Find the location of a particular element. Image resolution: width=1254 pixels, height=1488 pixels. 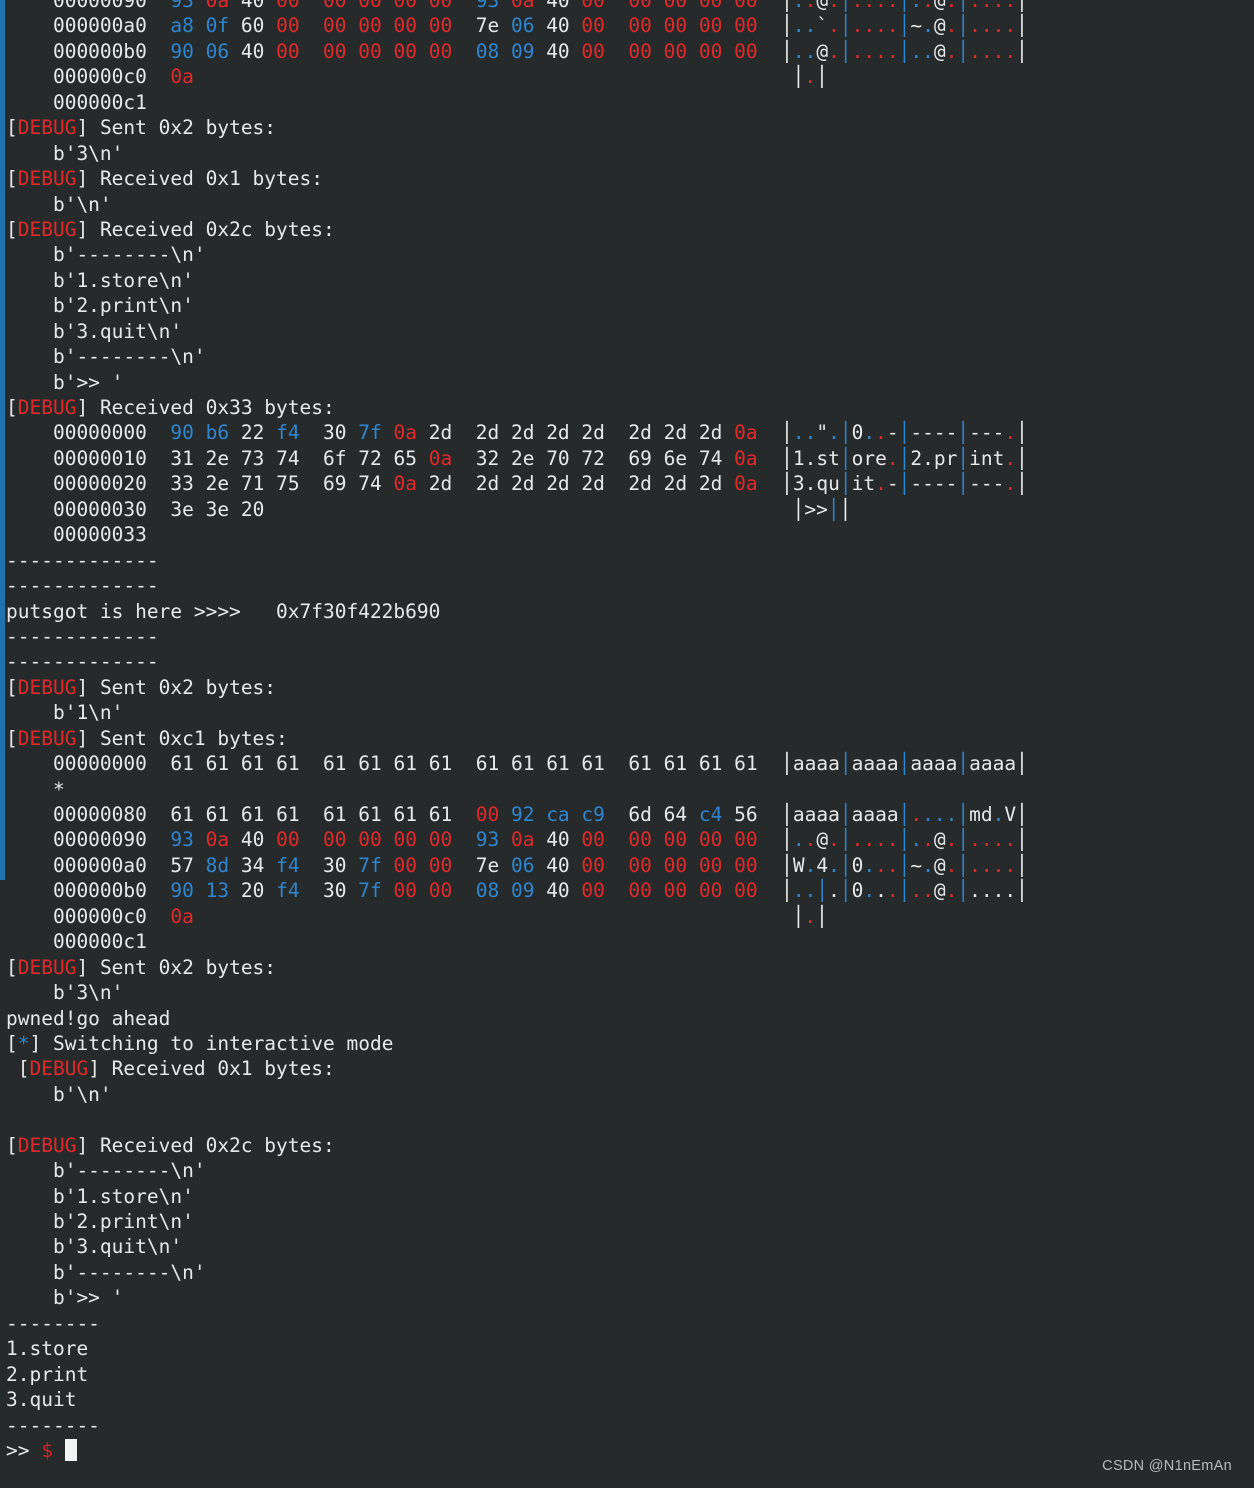

hexdump-byte: 2d is located at coordinates (640, 433).